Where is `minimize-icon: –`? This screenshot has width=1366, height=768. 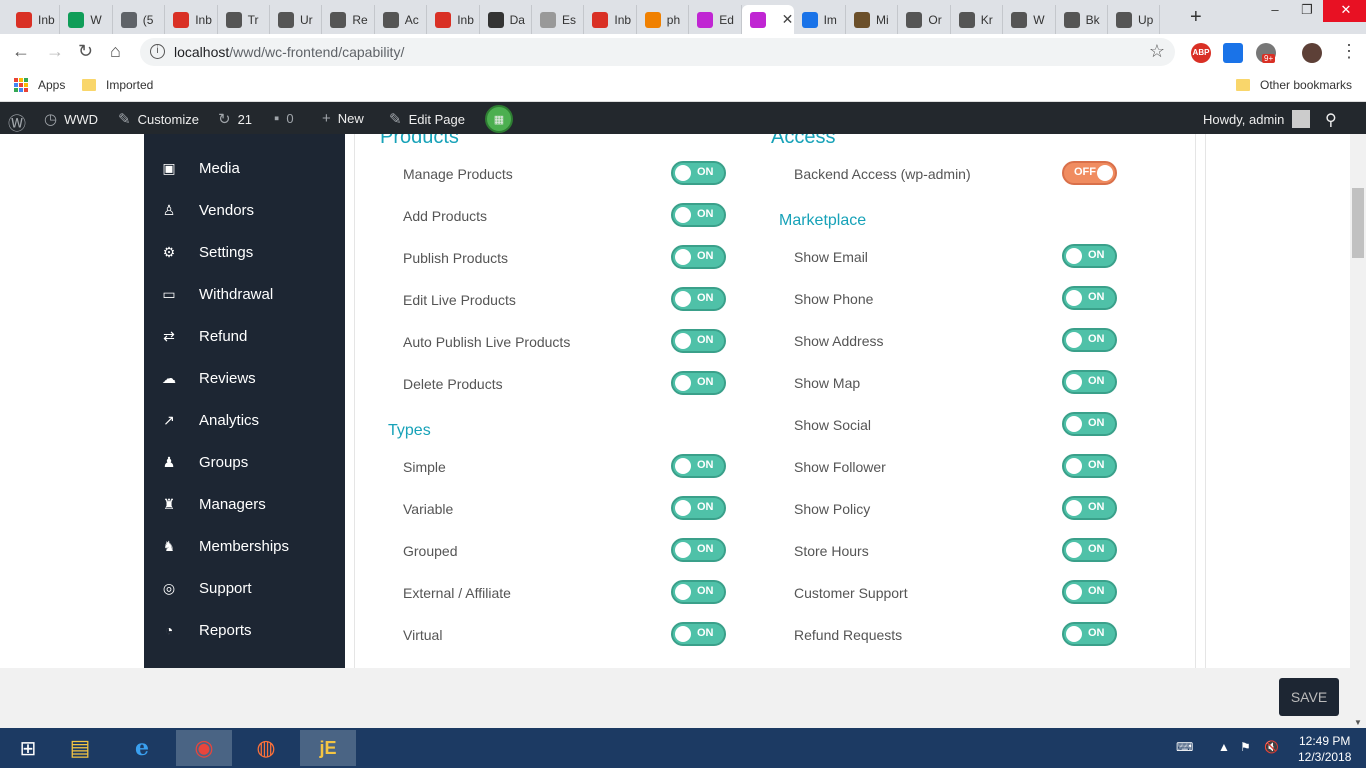
minimize-icon: – is located at coordinates (1275, 11).